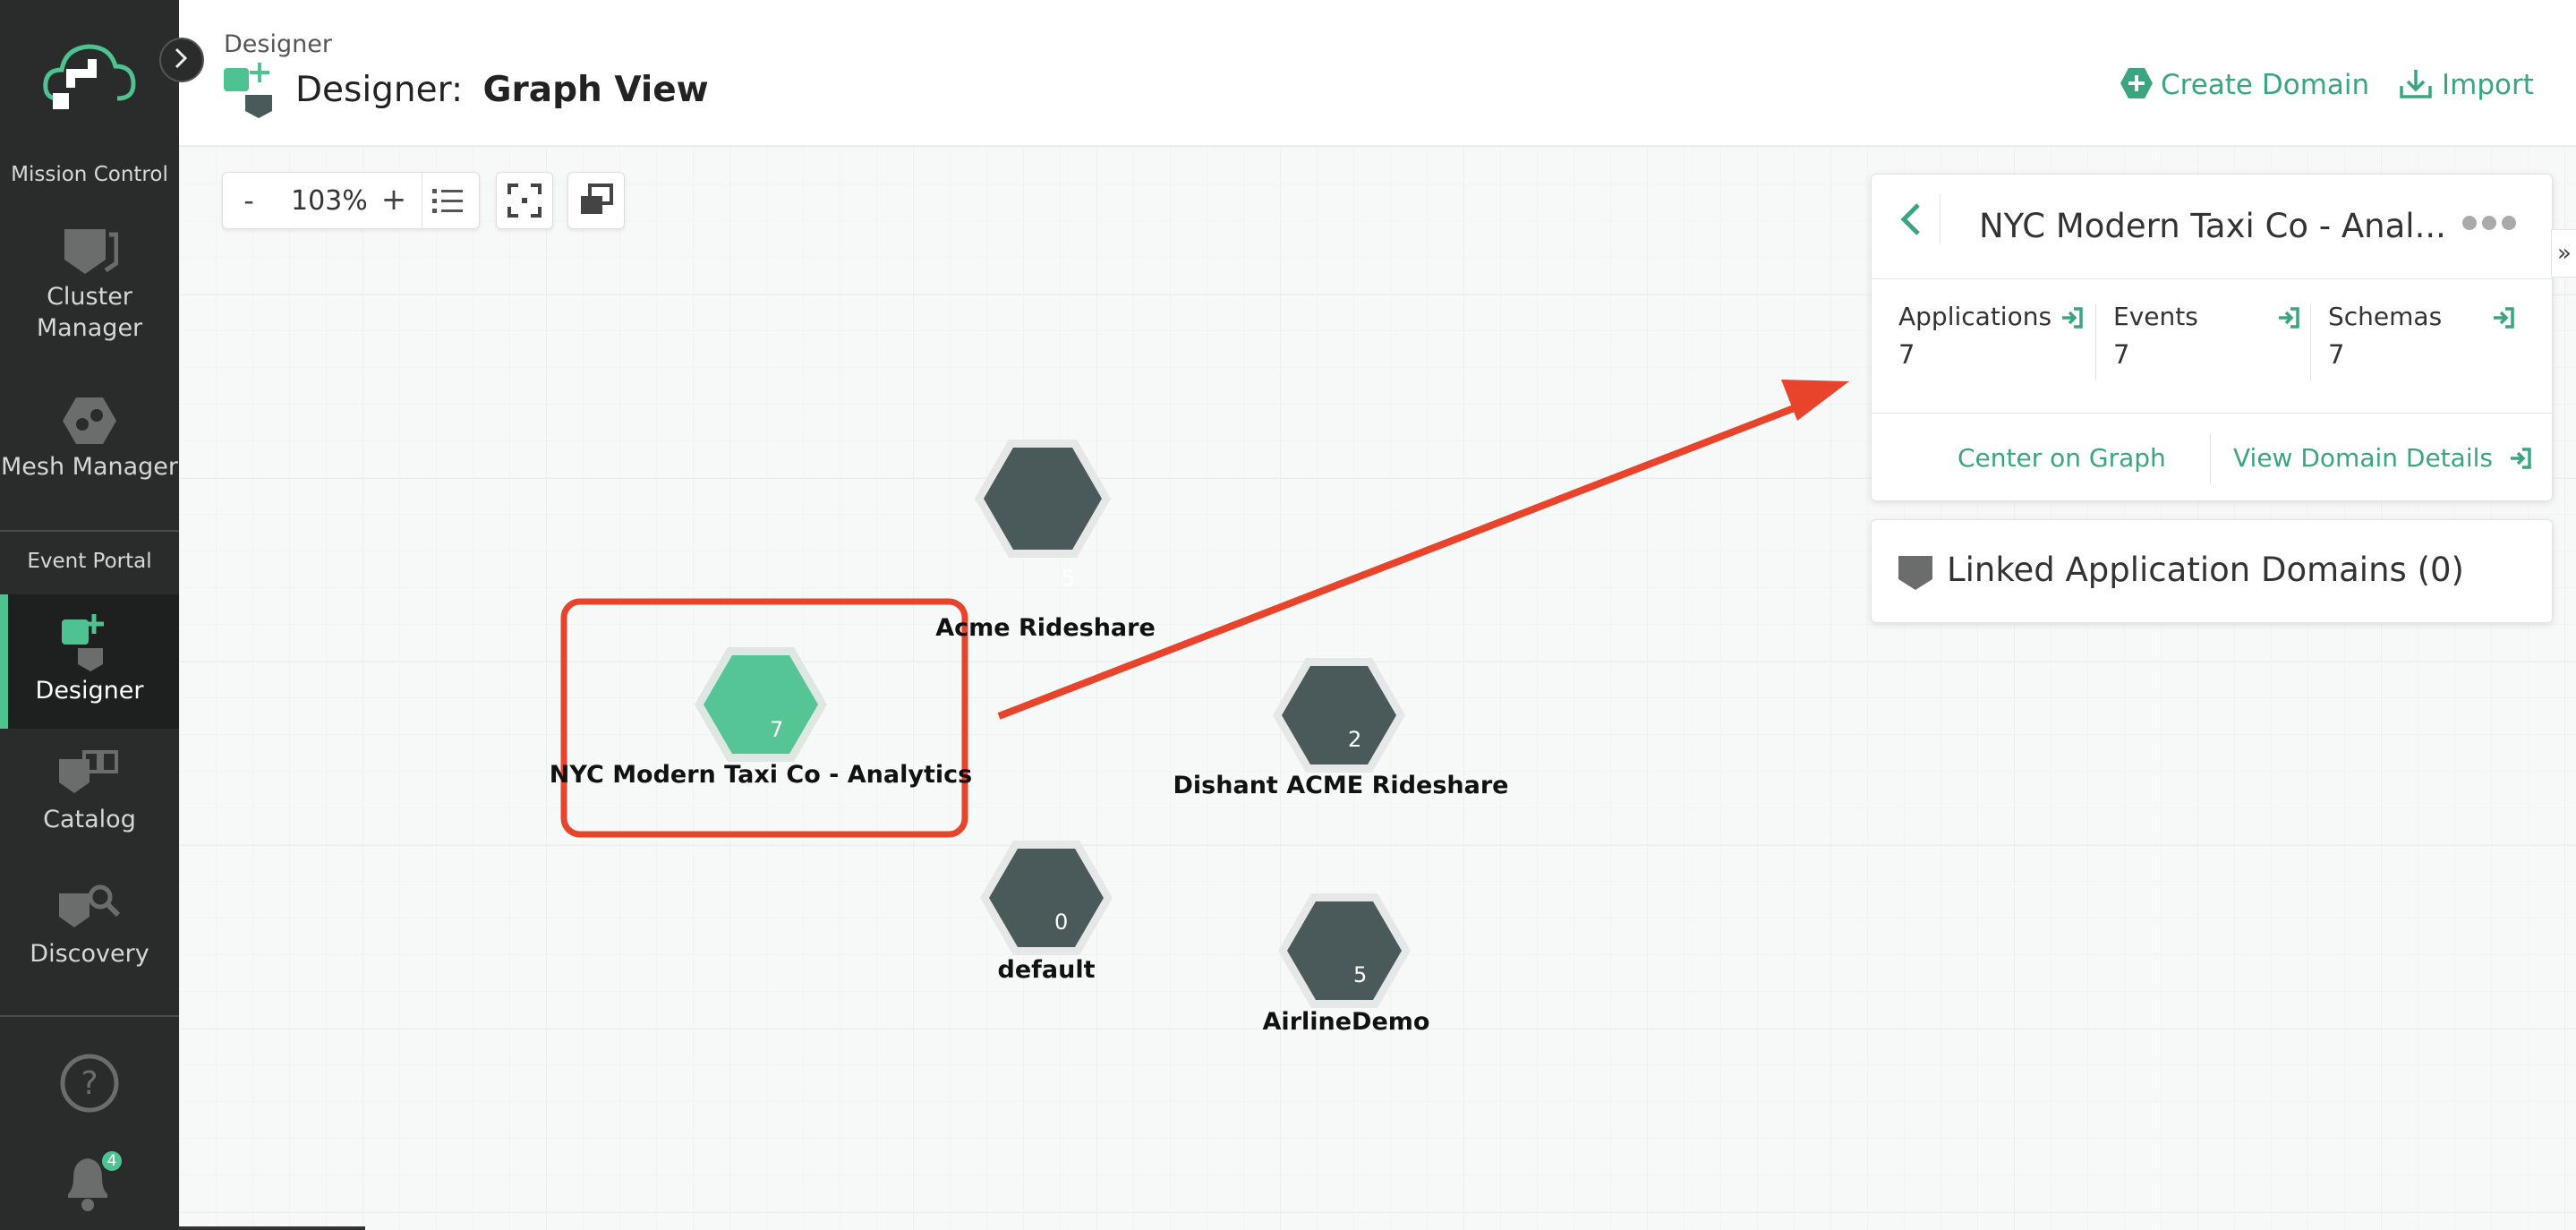  What do you see at coordinates (1408, 558) in the screenshot?
I see `annotation-arrow-line` at bounding box center [1408, 558].